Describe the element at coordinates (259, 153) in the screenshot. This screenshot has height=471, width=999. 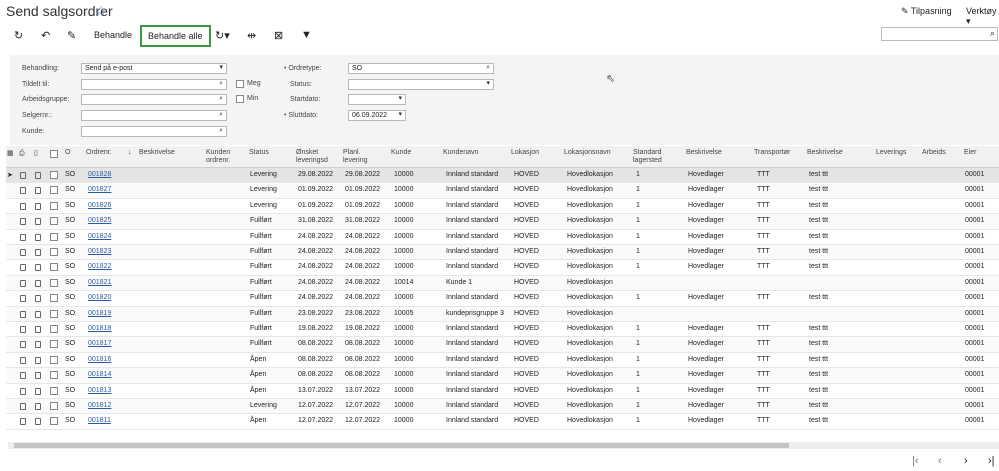
I see `col-status: Status` at that location.